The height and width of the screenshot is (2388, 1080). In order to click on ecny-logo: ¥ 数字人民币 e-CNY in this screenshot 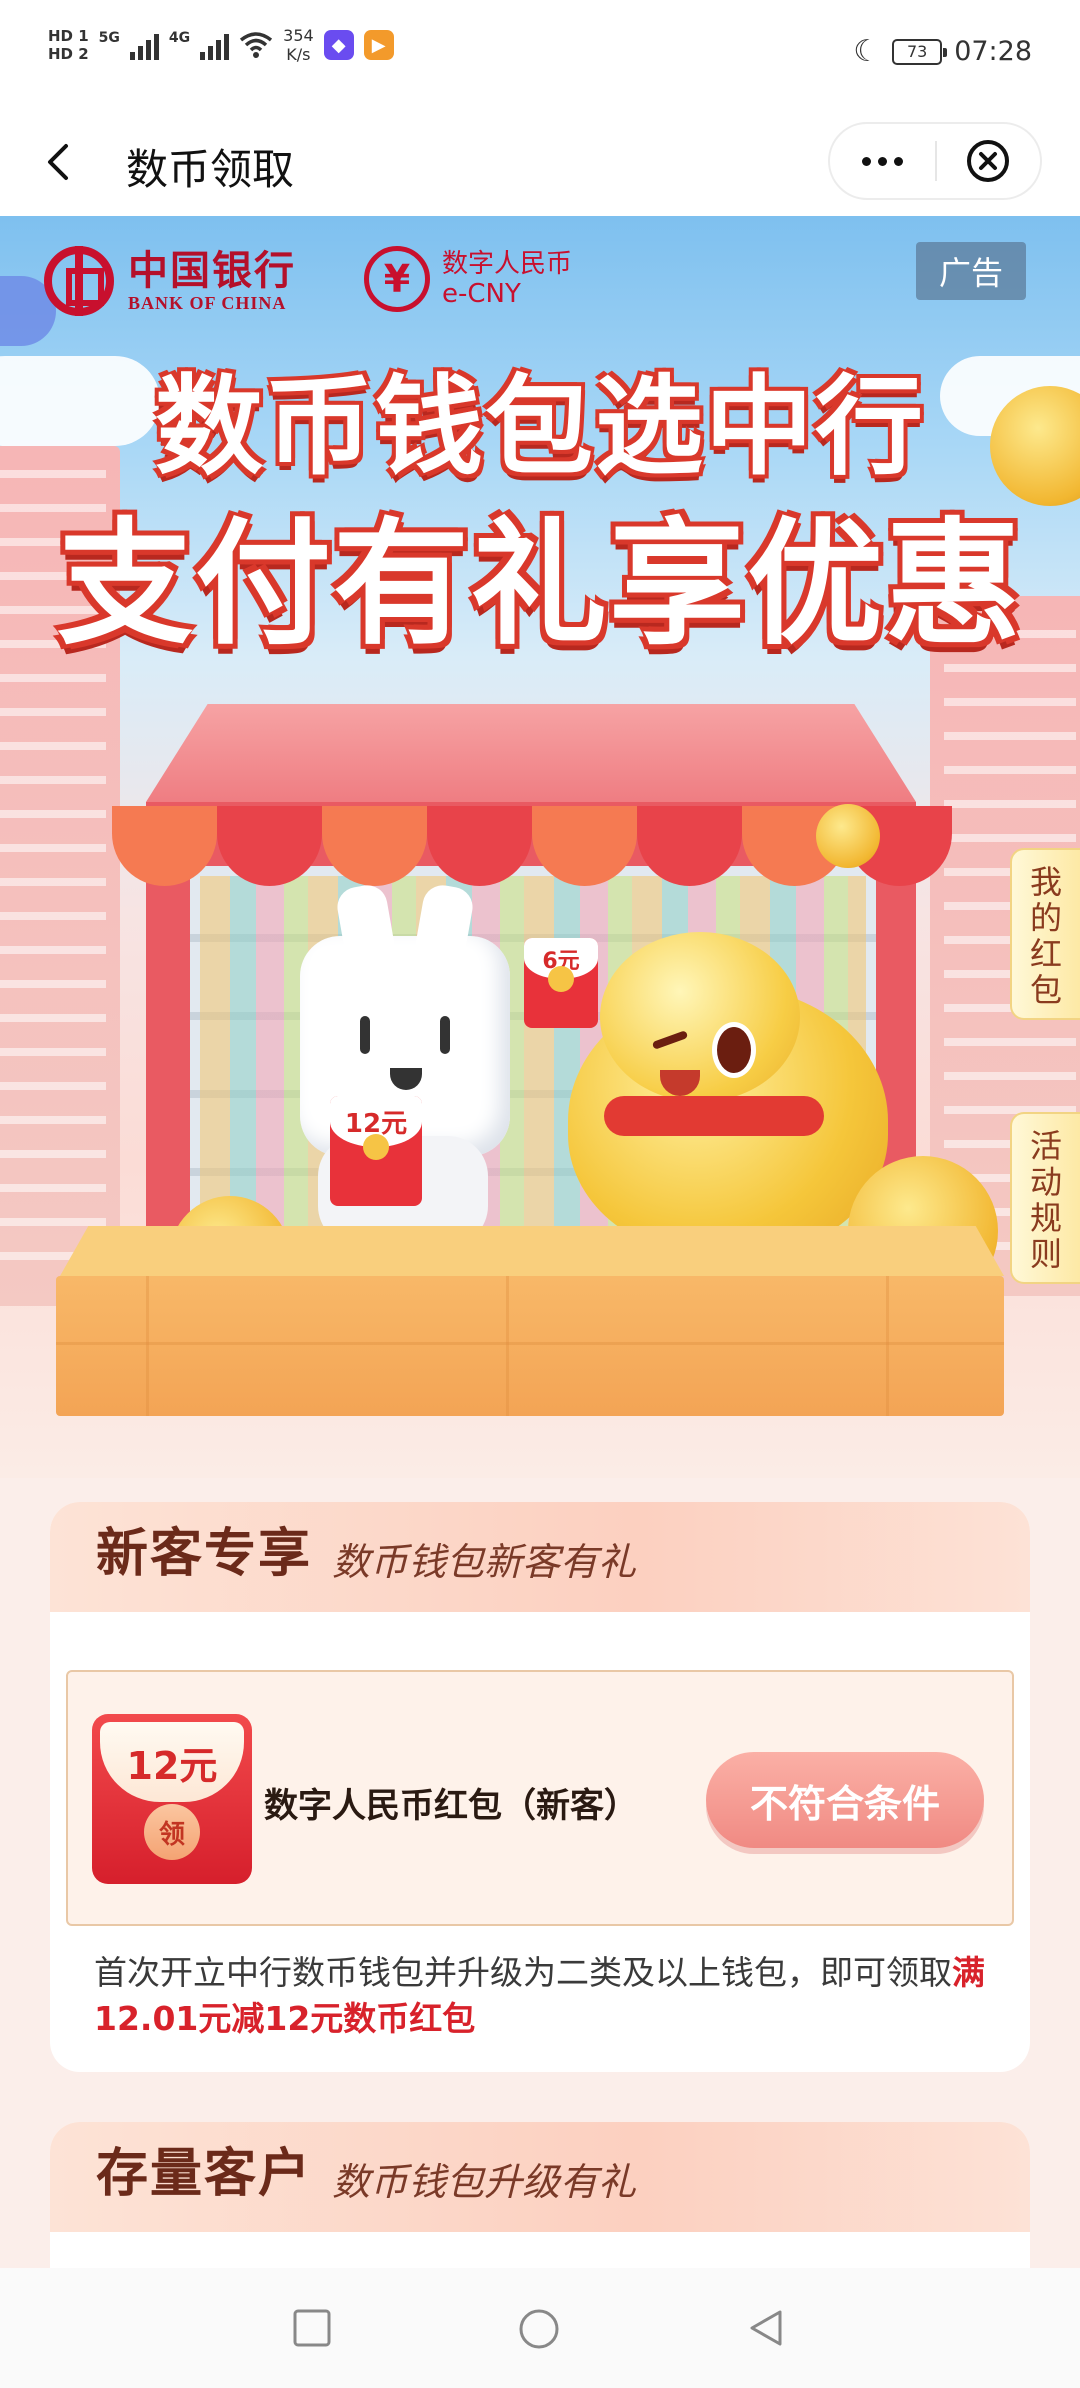, I will do `click(468, 279)`.